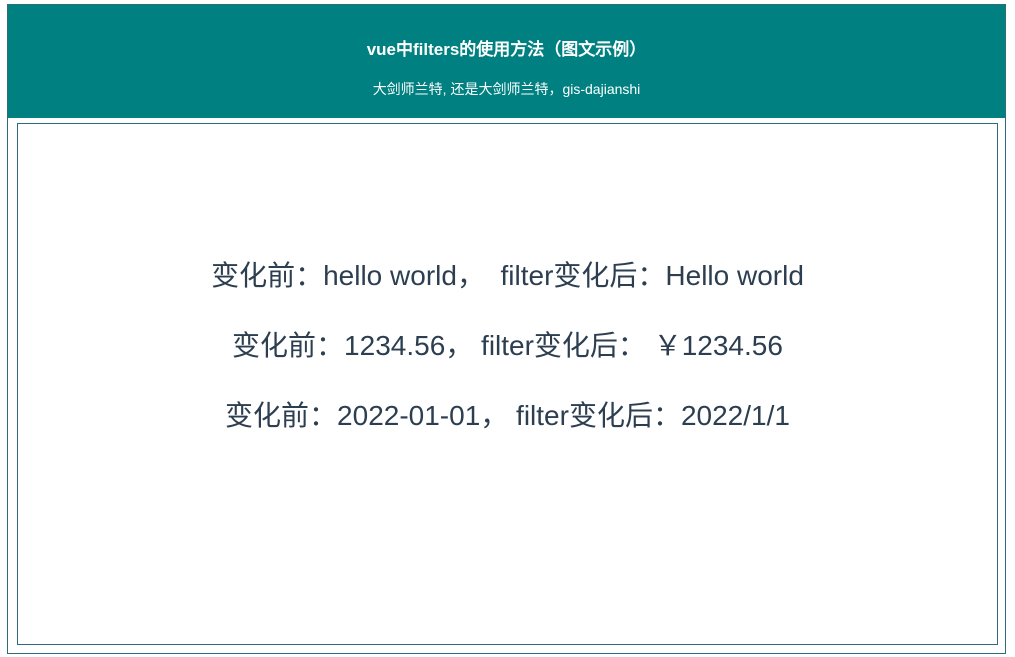 The image size is (1015, 657). Describe the element at coordinates (507, 415) in the screenshot. I see `date-filter-row: 变化前：2022-01-01， filter变化后：2022/1/1` at that location.